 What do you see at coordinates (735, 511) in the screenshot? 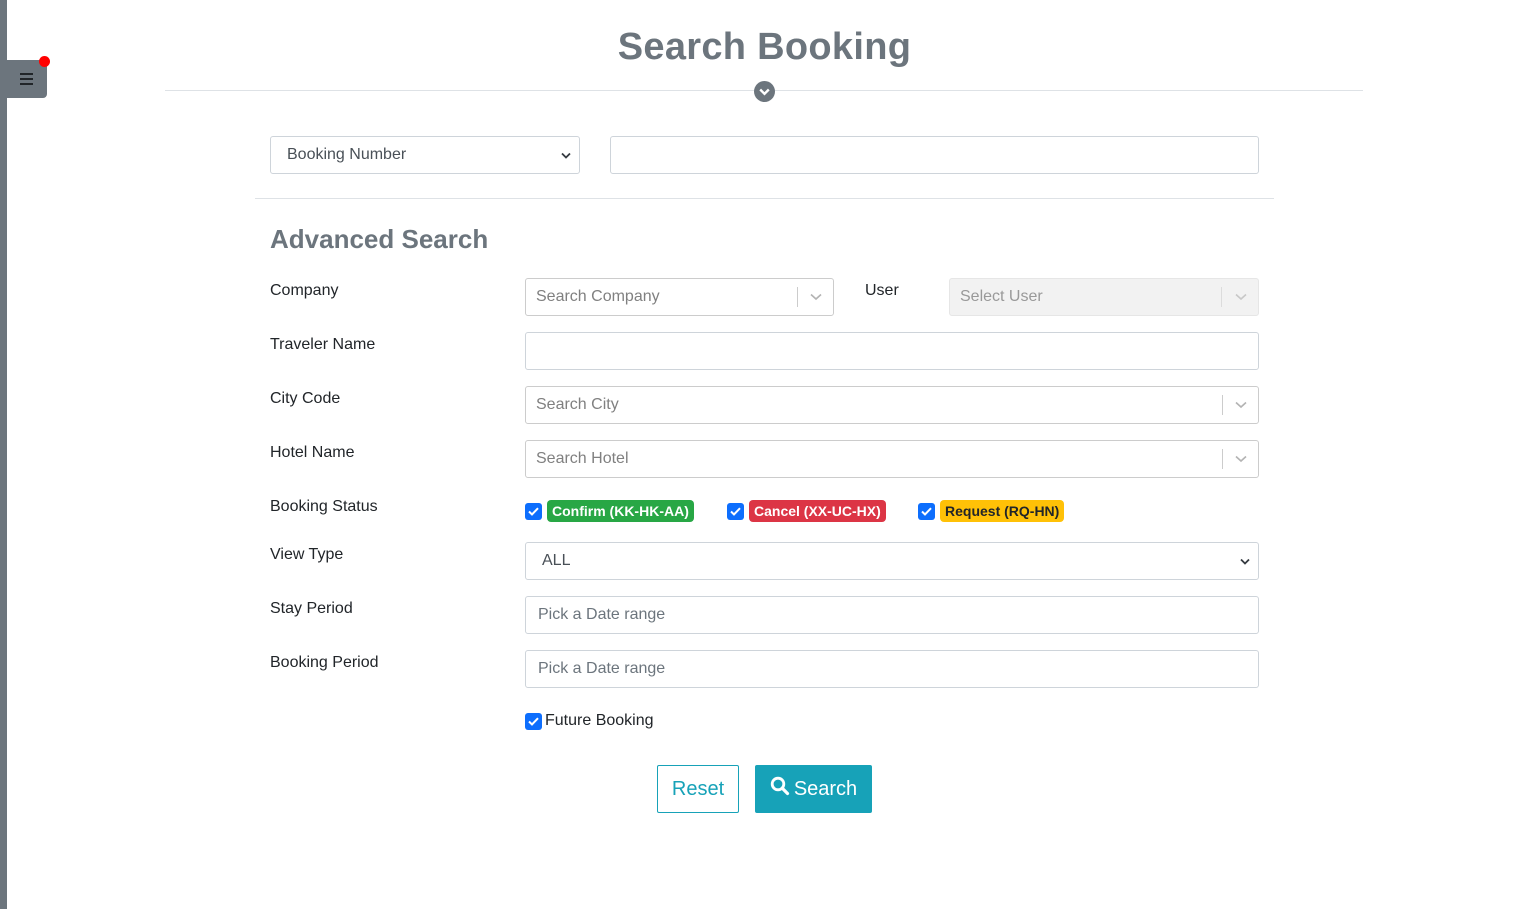
I see `status-cancel-checkbox` at bounding box center [735, 511].